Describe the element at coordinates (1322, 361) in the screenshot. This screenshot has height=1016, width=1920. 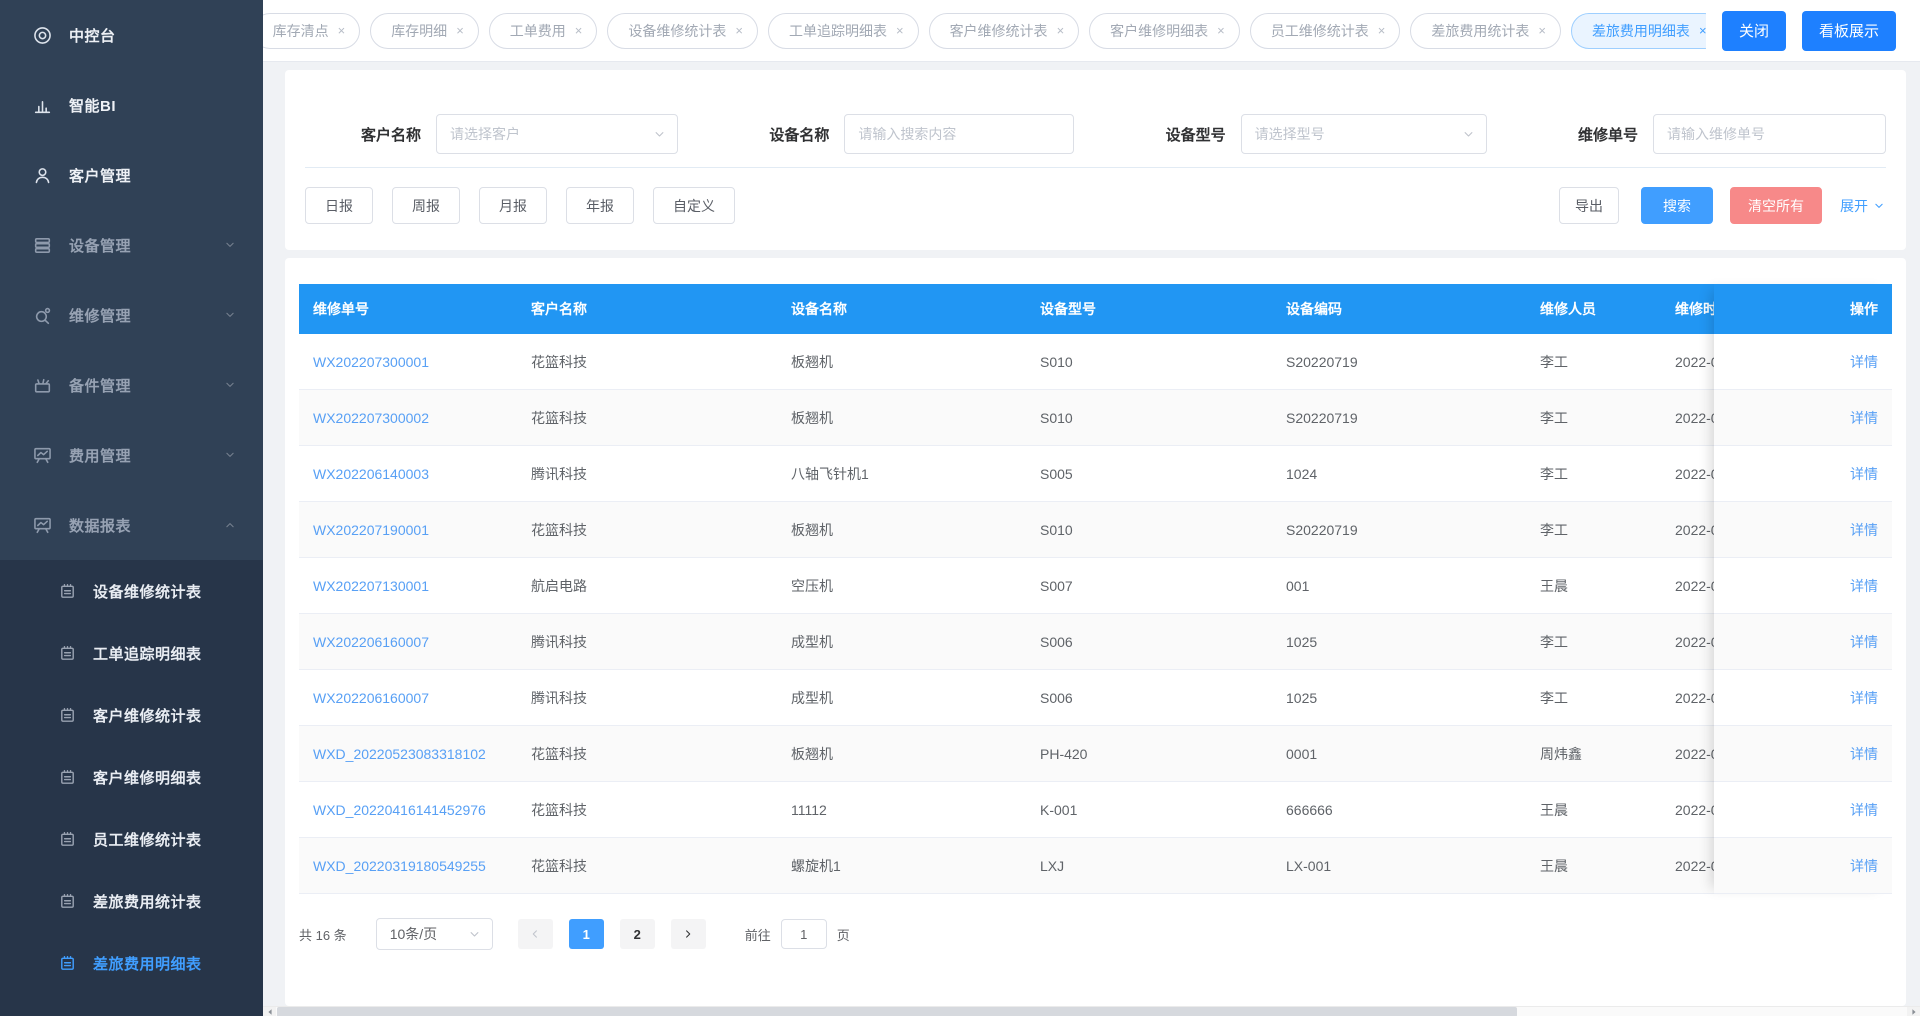
I see `cell-code: S20220719` at that location.